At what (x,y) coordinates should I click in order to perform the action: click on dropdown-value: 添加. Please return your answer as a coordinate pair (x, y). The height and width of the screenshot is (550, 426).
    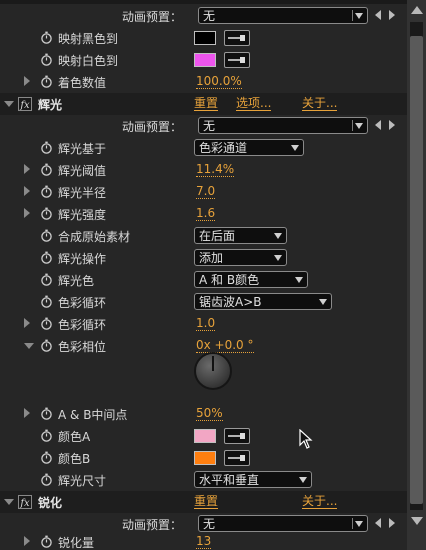
    Looking at the image, I should click on (211, 258).